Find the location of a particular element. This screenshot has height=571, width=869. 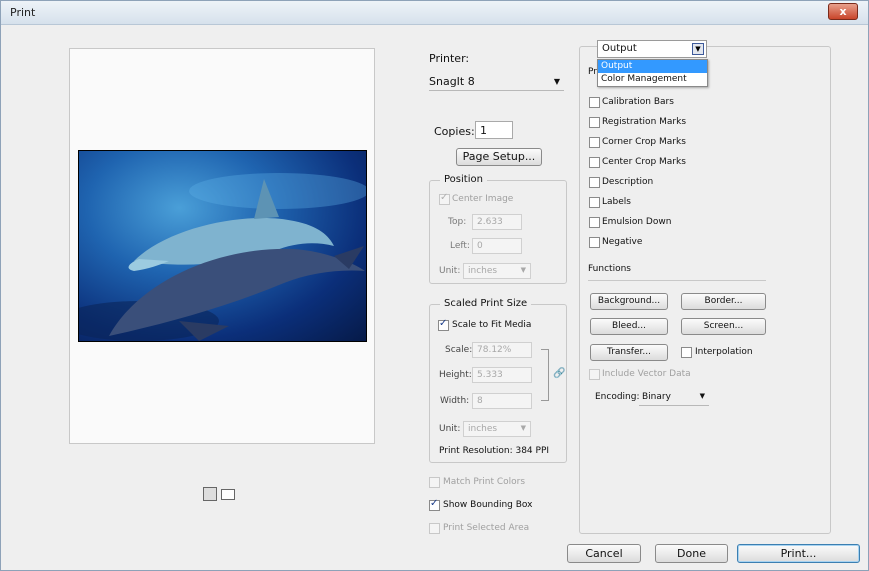

preview-image is located at coordinates (222, 246).